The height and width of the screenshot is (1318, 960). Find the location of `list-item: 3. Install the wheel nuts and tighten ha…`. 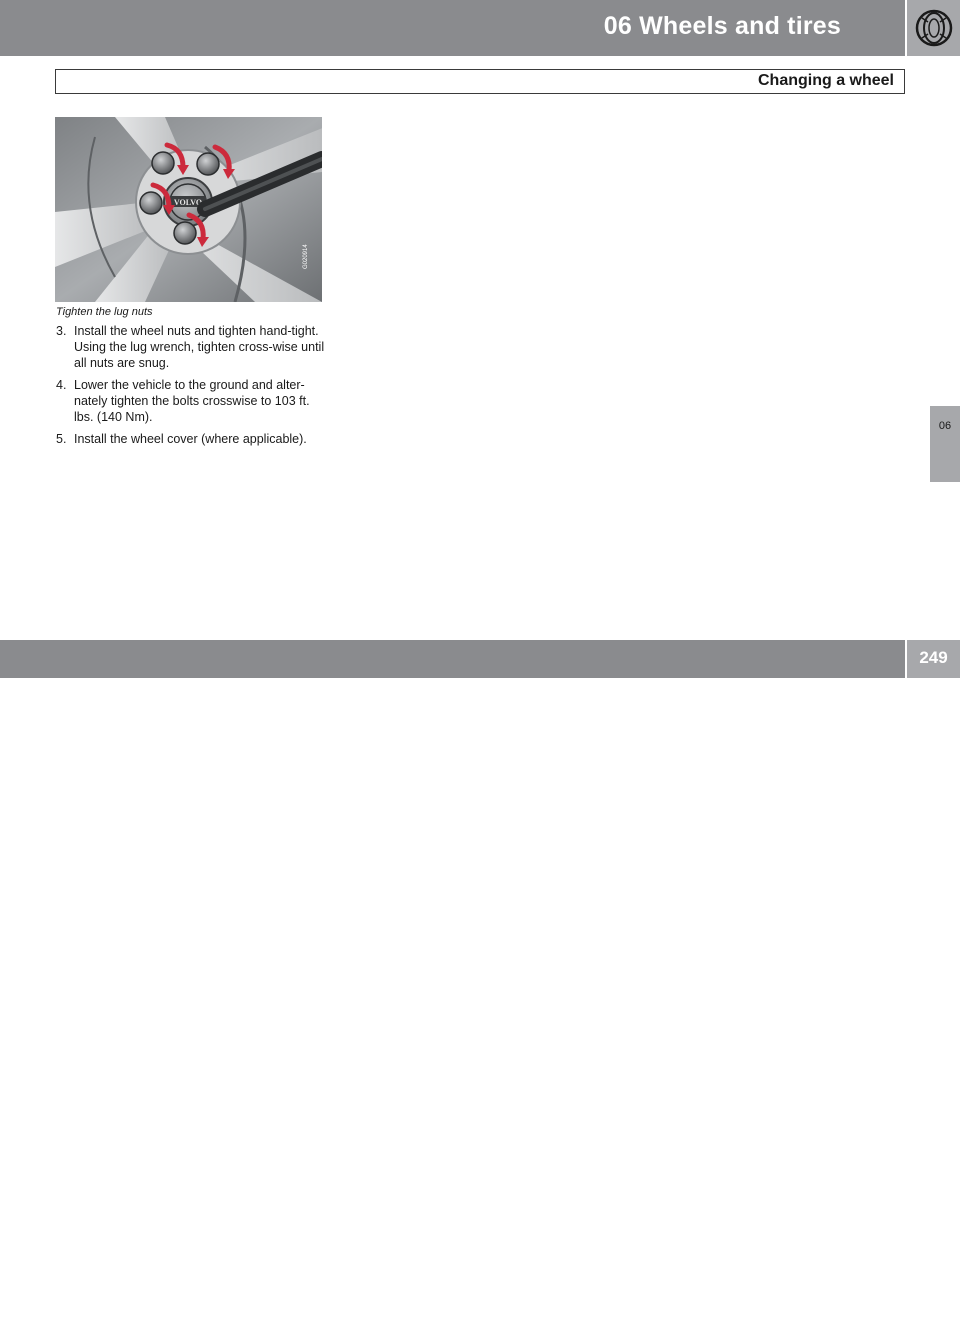

list-item: 3. Install the wheel nuts and tighten ha… is located at coordinates (191, 347).